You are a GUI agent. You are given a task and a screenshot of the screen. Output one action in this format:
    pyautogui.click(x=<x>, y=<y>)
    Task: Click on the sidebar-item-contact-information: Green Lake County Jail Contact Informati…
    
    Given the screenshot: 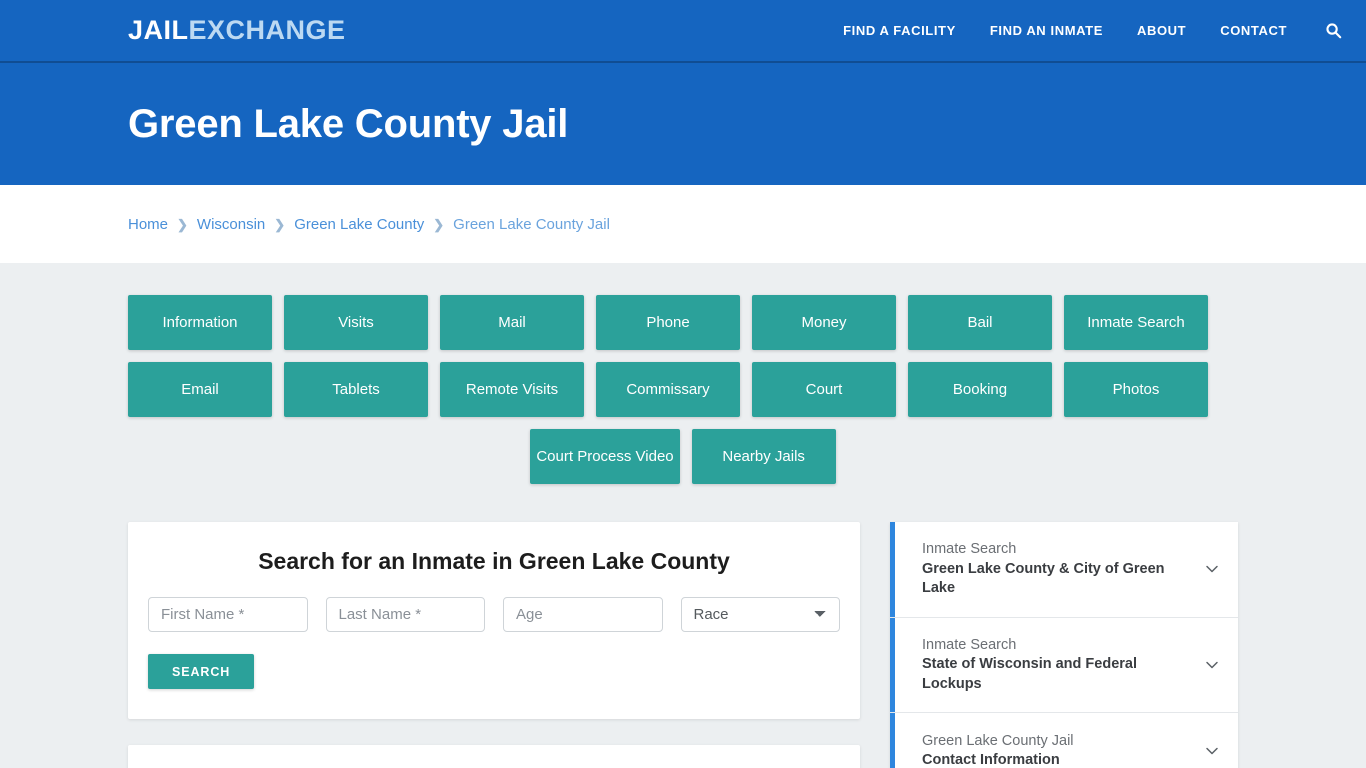 What is the action you would take?
    pyautogui.click(x=1064, y=740)
    